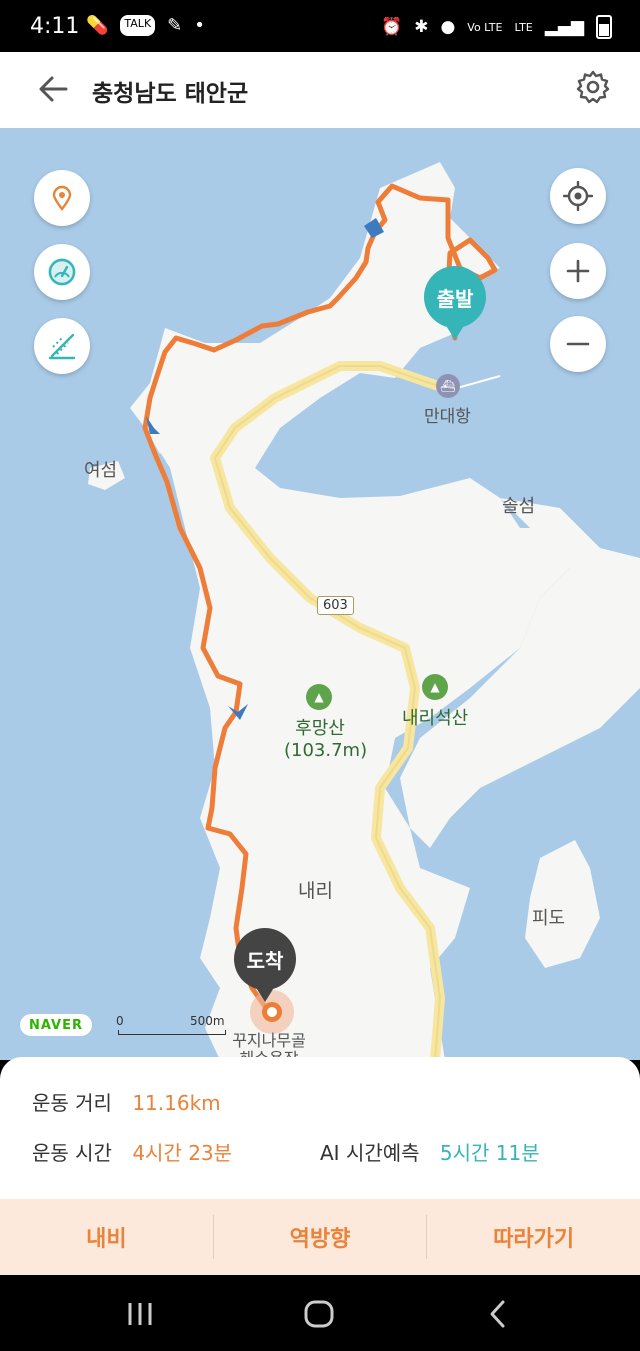 The image size is (640, 1351). What do you see at coordinates (604, 27) in the screenshot?
I see `battery-icon` at bounding box center [604, 27].